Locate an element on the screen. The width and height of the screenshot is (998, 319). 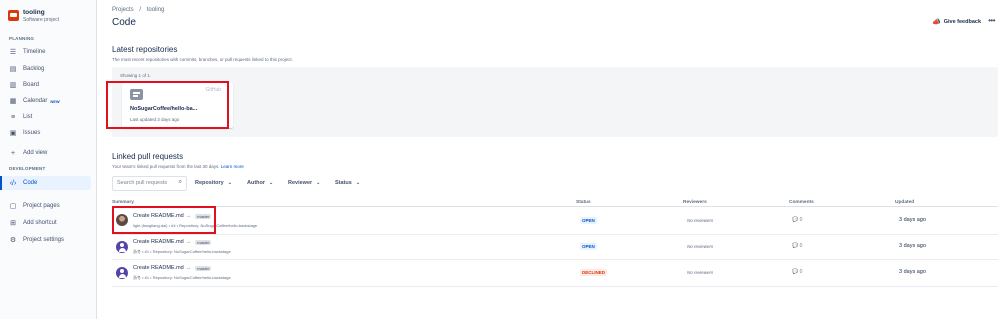
table-header-divider is located at coordinates (555, 206).